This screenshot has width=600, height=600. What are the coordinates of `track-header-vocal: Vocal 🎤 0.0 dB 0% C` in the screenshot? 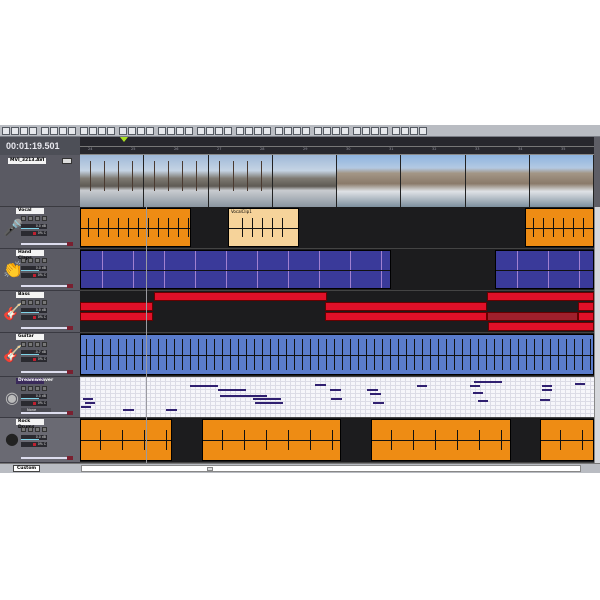 It's located at (40, 228).